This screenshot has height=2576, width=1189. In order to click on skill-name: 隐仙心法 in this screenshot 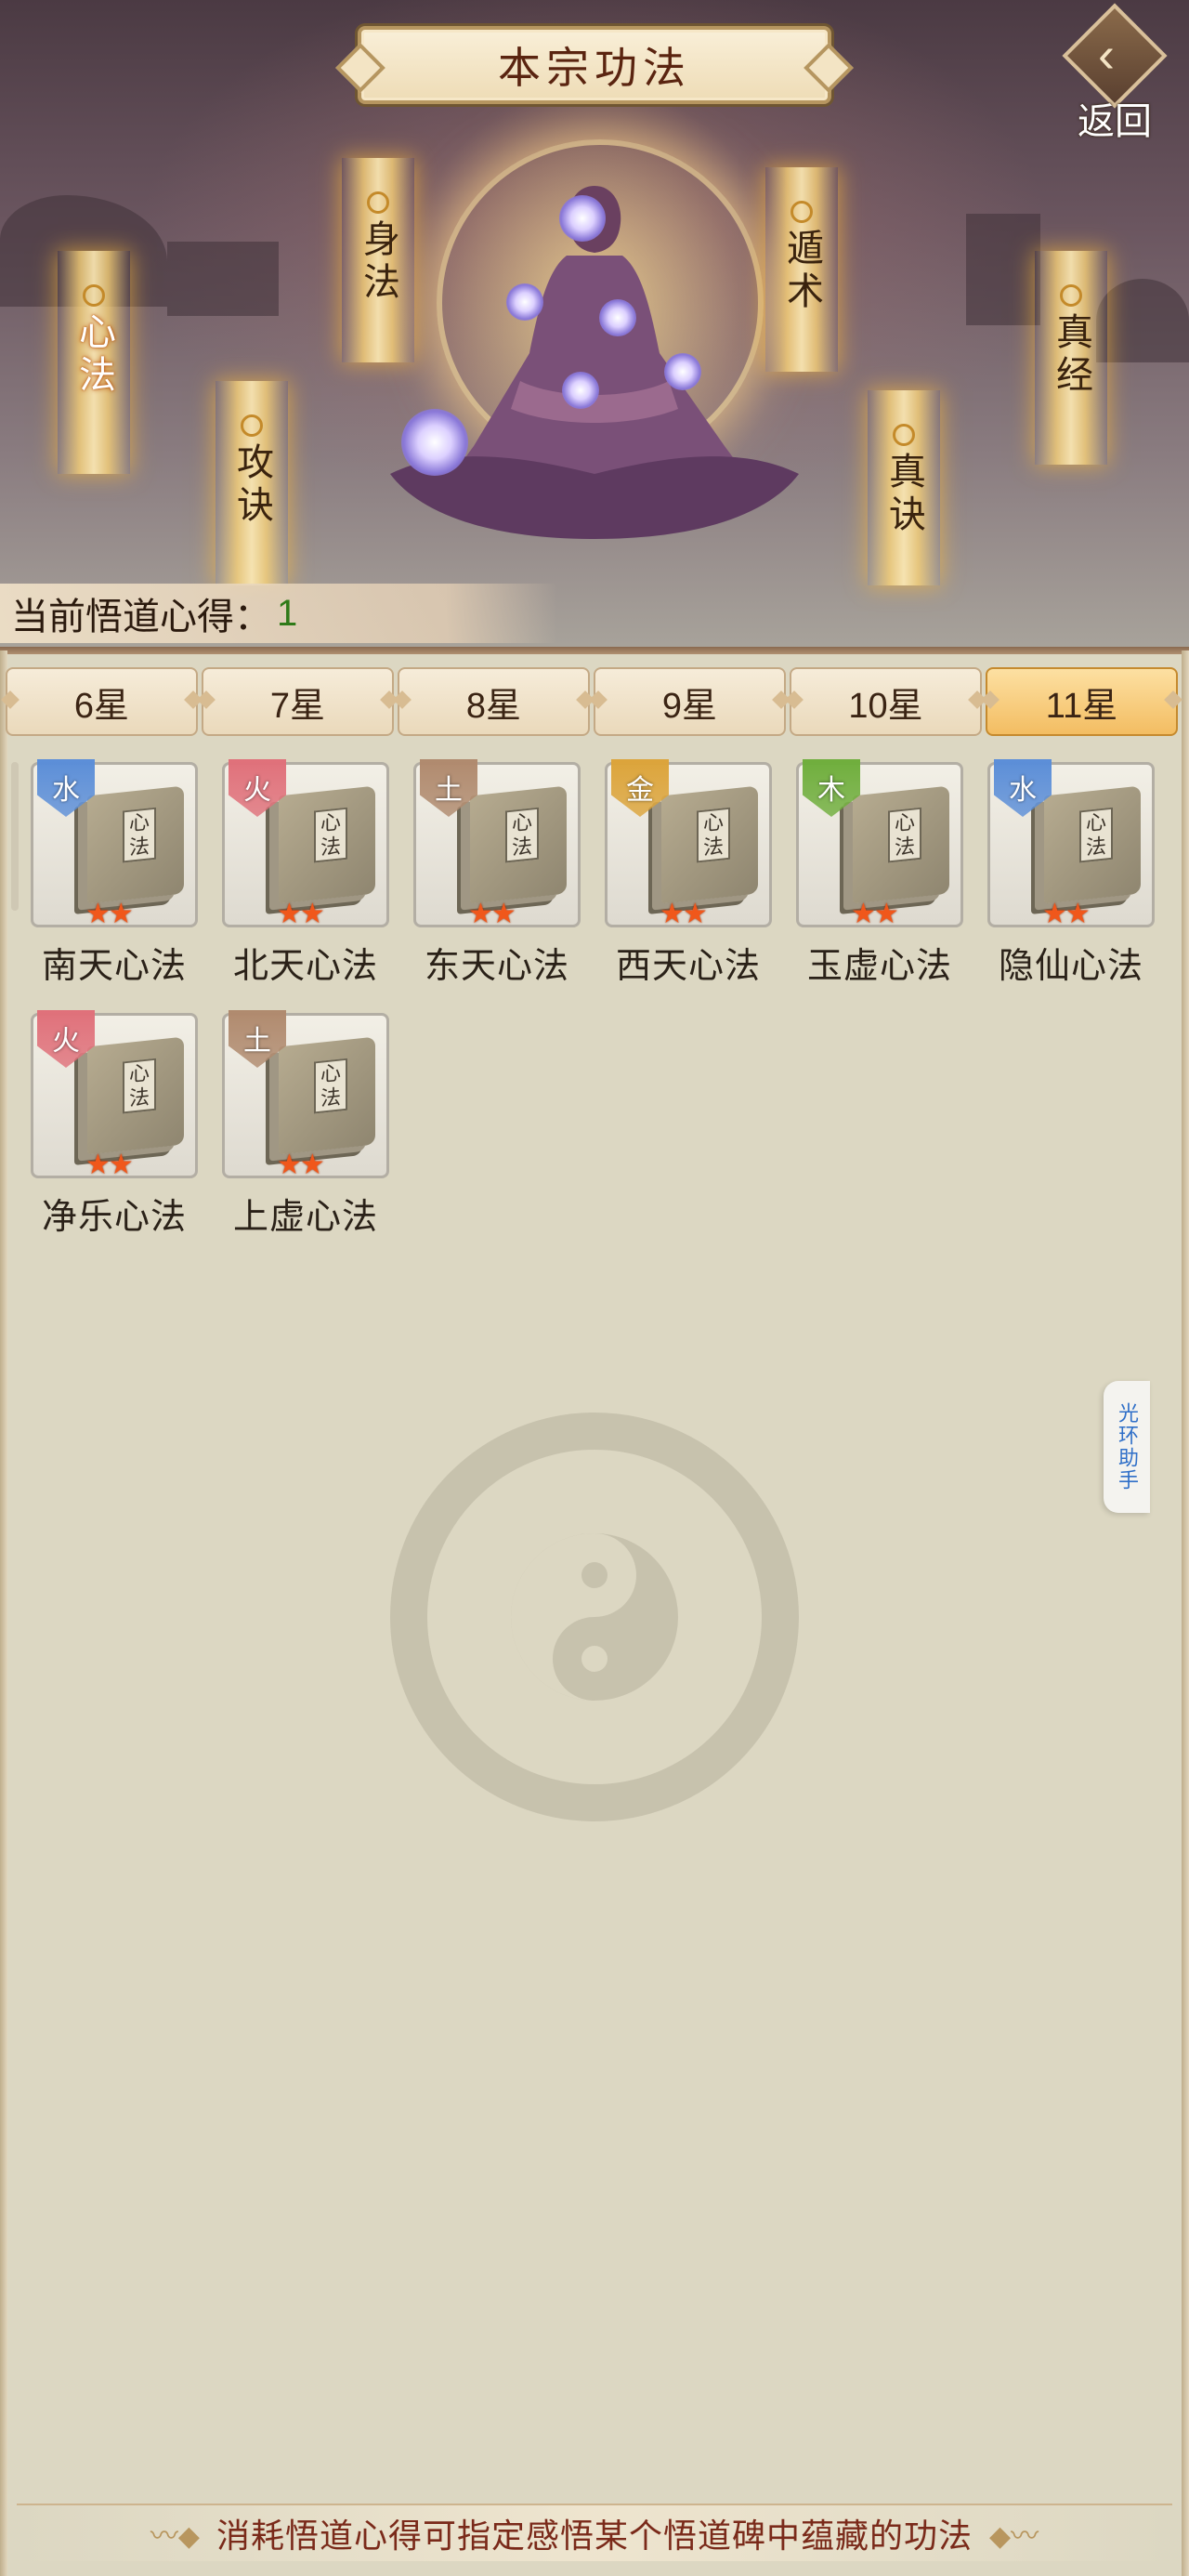, I will do `click(1070, 966)`.